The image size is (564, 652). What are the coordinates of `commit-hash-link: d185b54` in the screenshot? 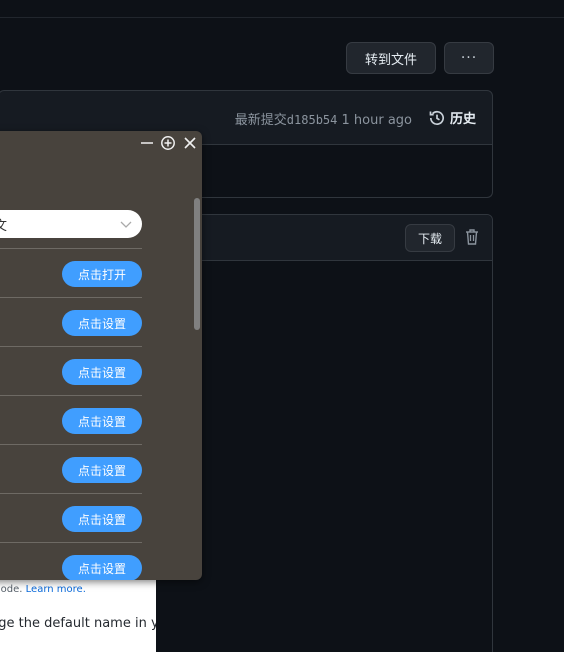 It's located at (312, 120).